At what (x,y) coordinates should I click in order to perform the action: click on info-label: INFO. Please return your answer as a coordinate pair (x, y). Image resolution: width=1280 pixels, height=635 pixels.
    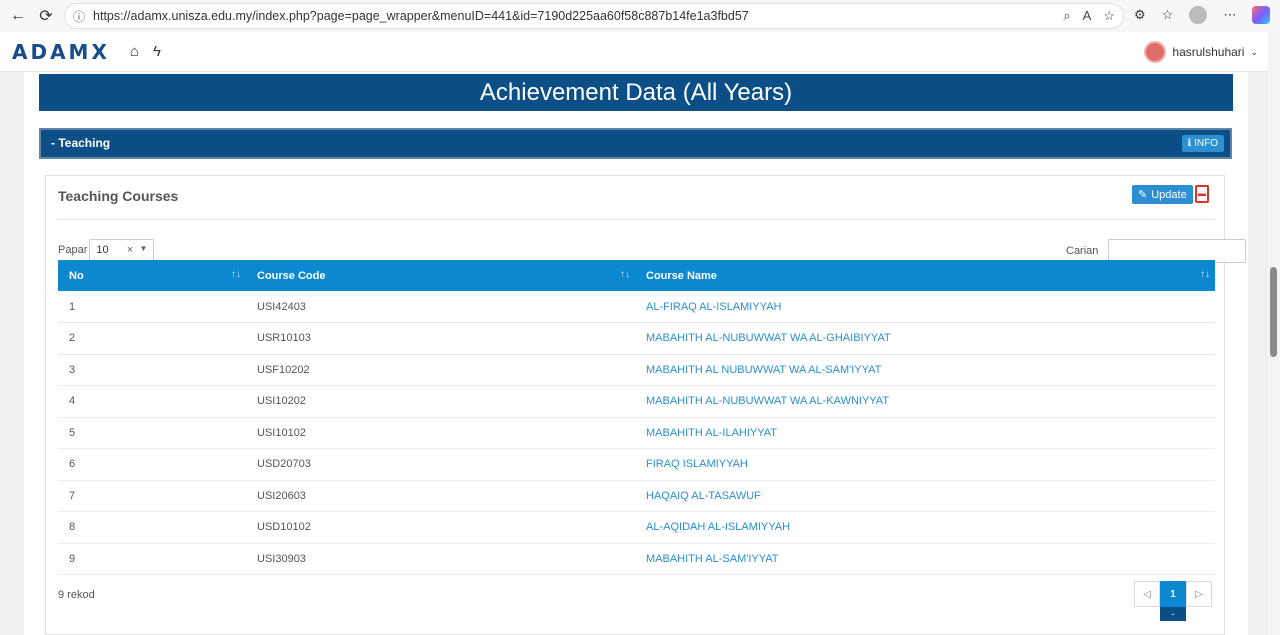
    Looking at the image, I should click on (1206, 143).